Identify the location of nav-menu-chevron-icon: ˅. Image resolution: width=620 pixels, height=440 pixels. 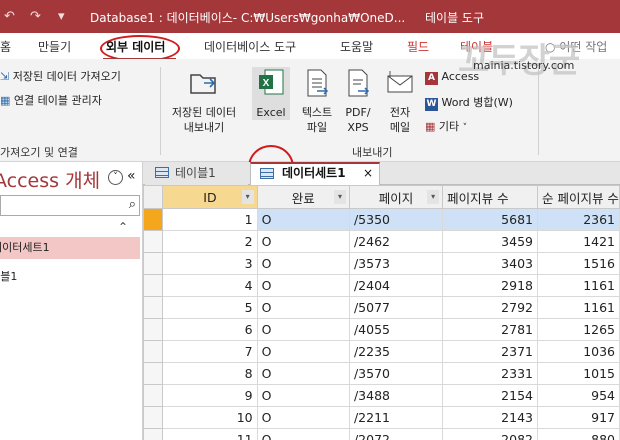
(115, 177).